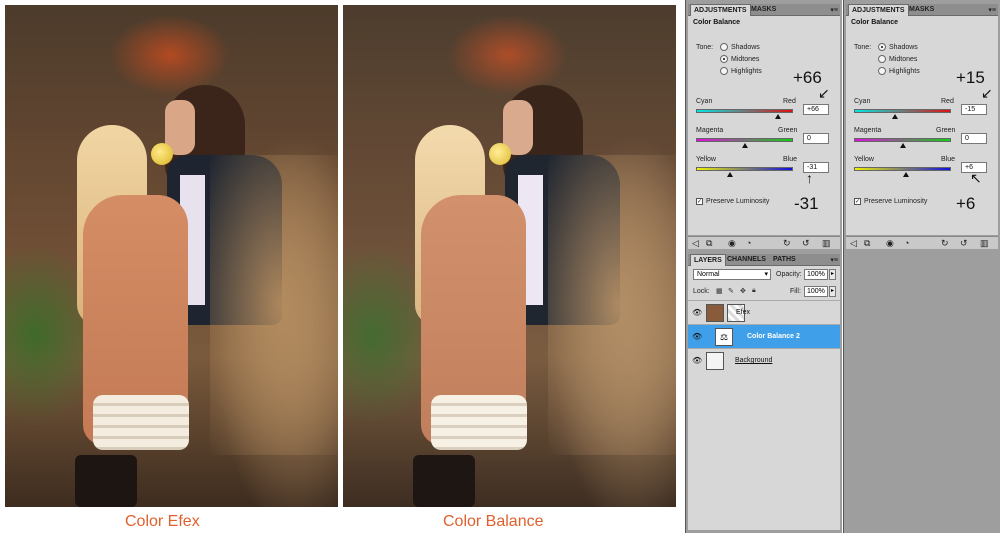 The width and height of the screenshot is (1000, 533). What do you see at coordinates (732, 274) in the screenshot?
I see `blend-mode-select: Normal` at bounding box center [732, 274].